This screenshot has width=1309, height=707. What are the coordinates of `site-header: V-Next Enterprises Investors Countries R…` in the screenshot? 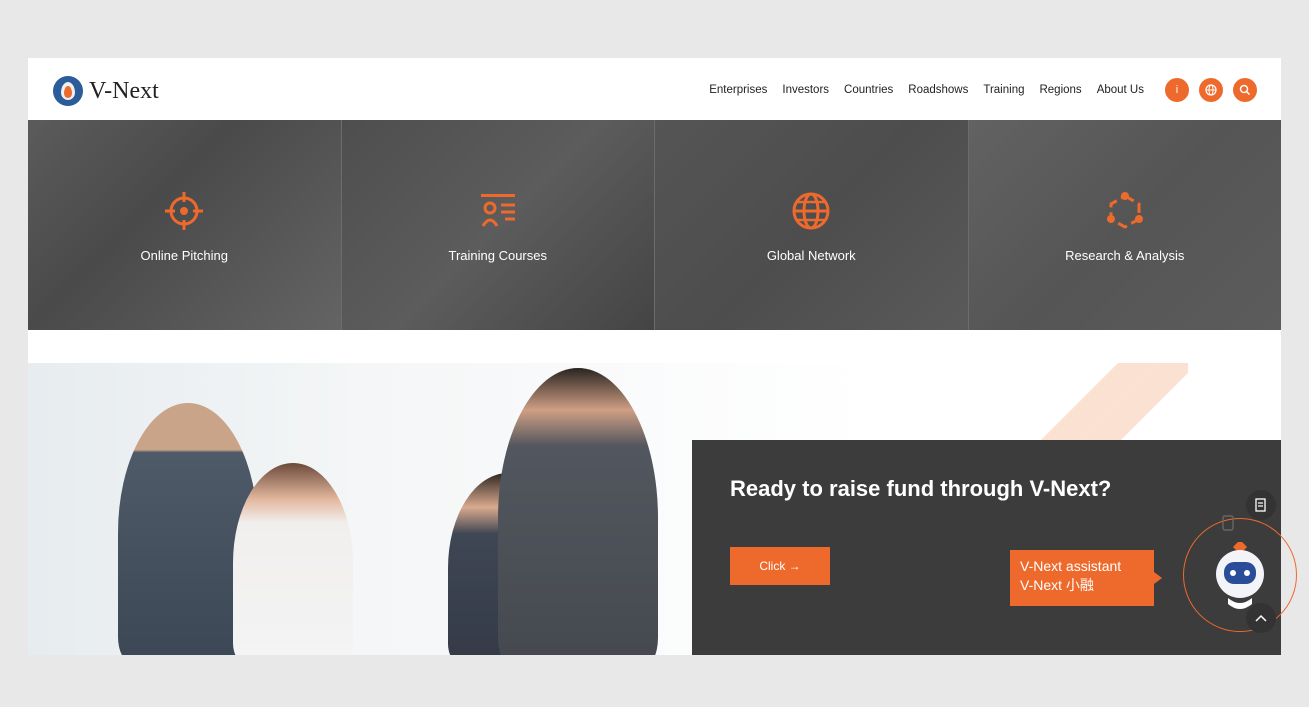 It's located at (654, 89).